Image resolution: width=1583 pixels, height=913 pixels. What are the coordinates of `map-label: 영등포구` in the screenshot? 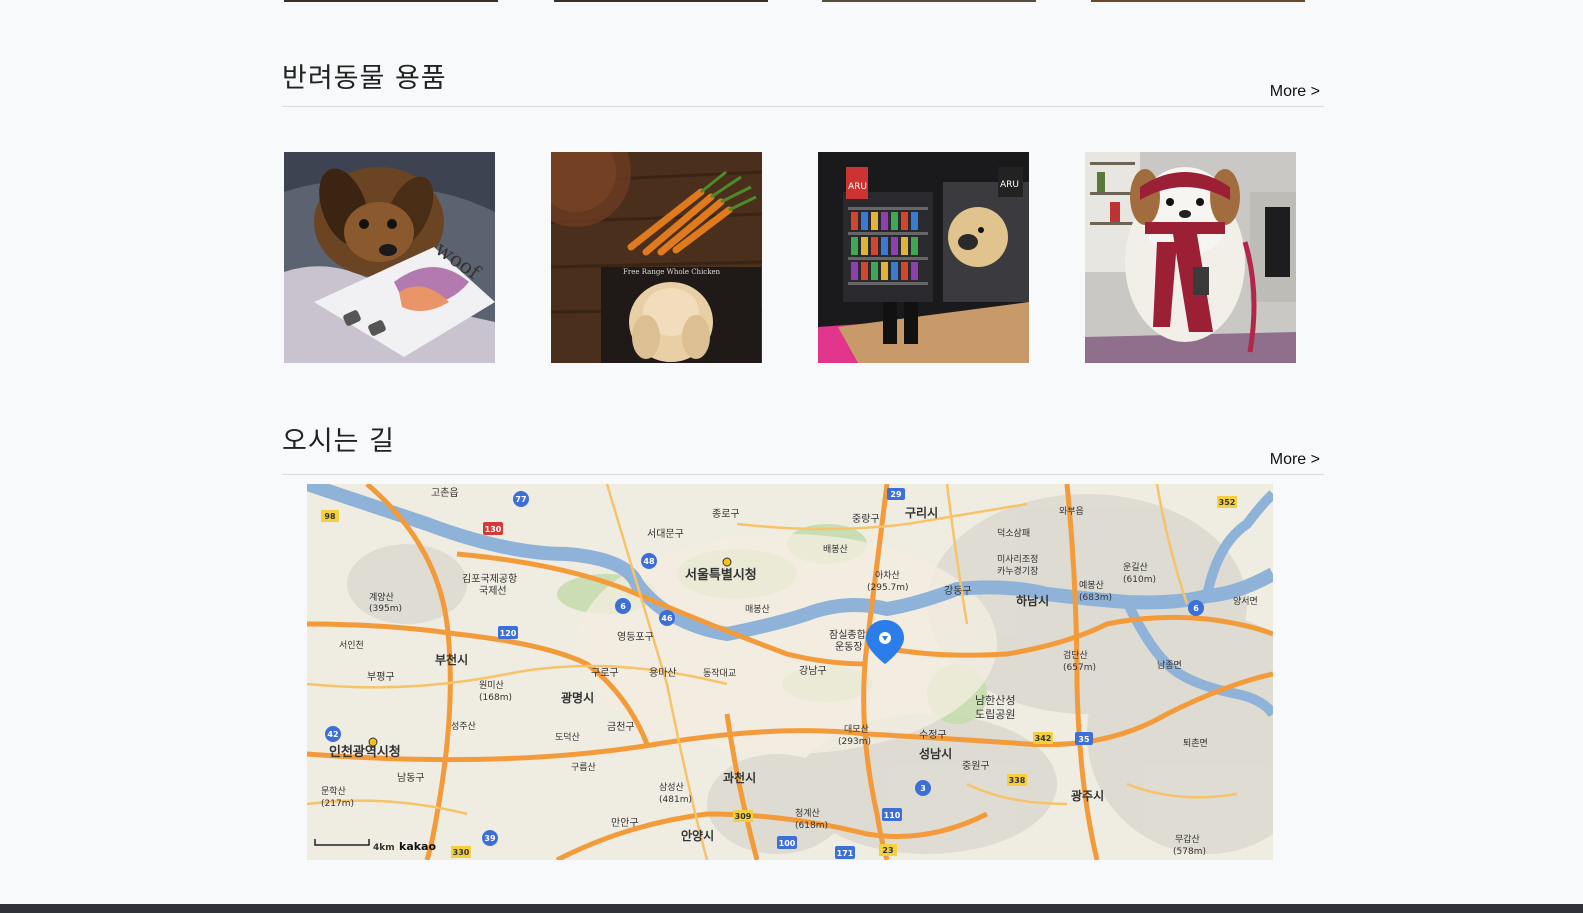 It's located at (635, 637).